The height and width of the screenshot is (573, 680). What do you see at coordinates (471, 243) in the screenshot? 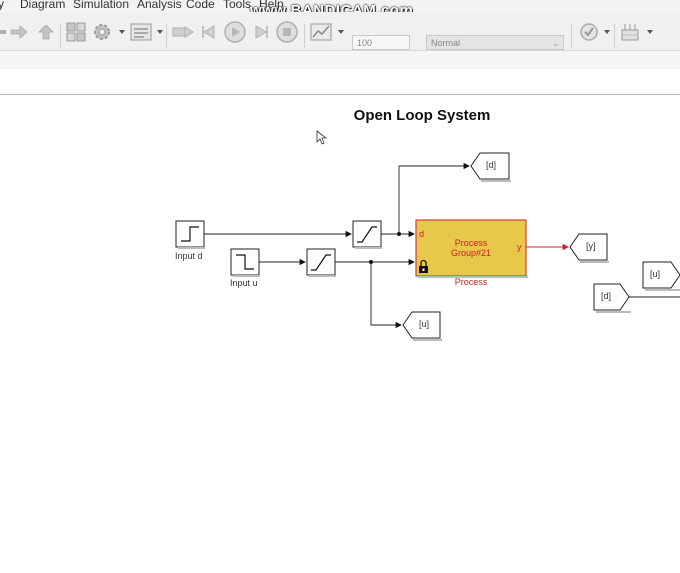
I see `process-block-title: Process` at bounding box center [471, 243].